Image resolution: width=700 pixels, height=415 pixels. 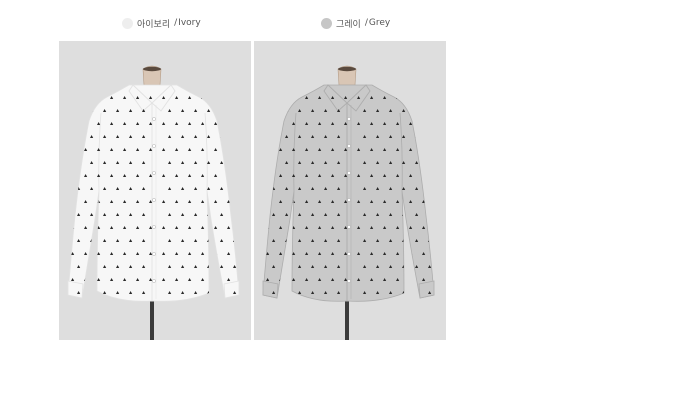 What do you see at coordinates (326, 23) in the screenshot?
I see `color-swatch-grey` at bounding box center [326, 23].